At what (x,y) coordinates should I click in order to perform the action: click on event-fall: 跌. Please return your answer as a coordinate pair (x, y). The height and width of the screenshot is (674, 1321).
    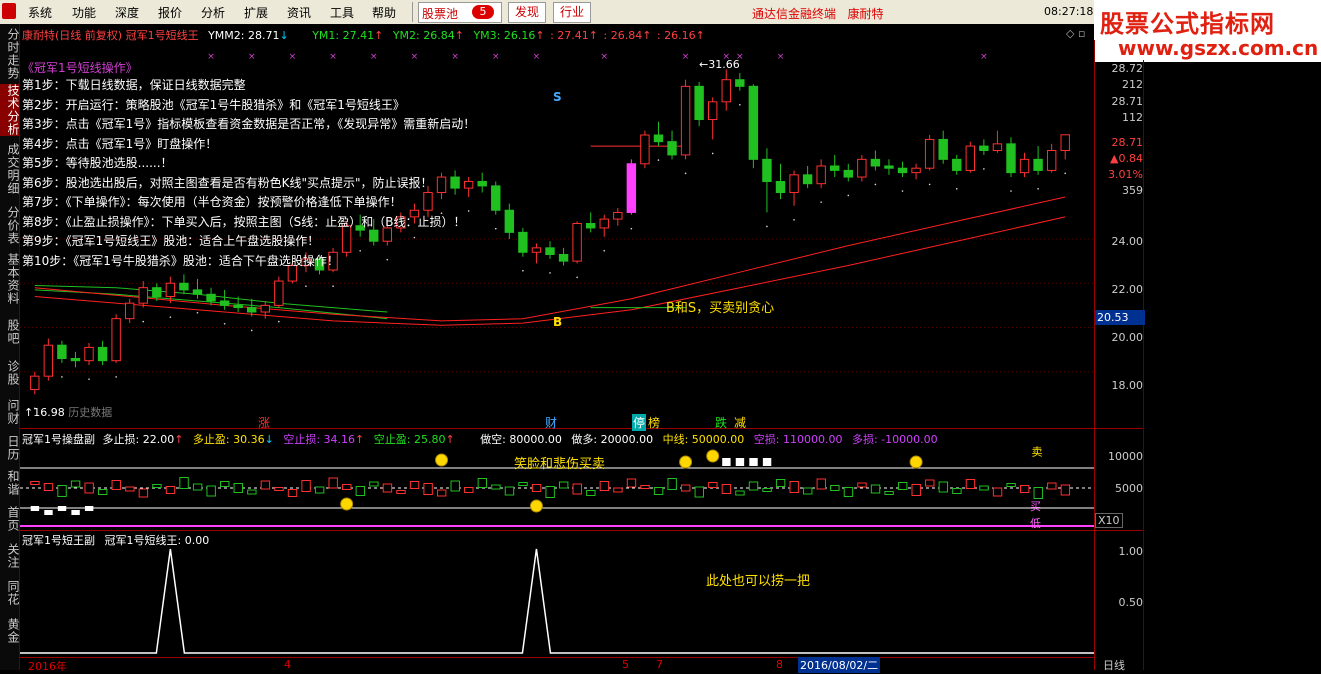
    Looking at the image, I should click on (721, 422).